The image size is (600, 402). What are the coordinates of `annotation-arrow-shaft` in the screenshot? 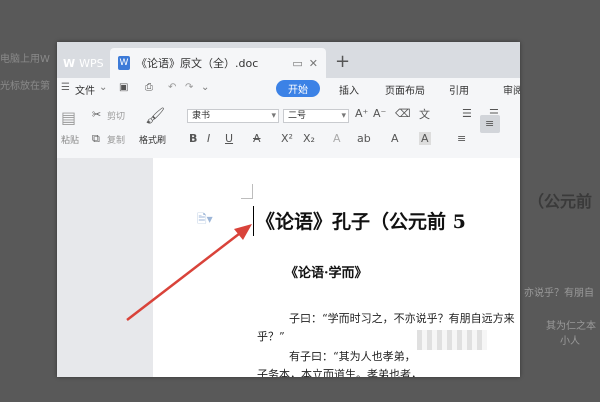 It's located at (187, 273).